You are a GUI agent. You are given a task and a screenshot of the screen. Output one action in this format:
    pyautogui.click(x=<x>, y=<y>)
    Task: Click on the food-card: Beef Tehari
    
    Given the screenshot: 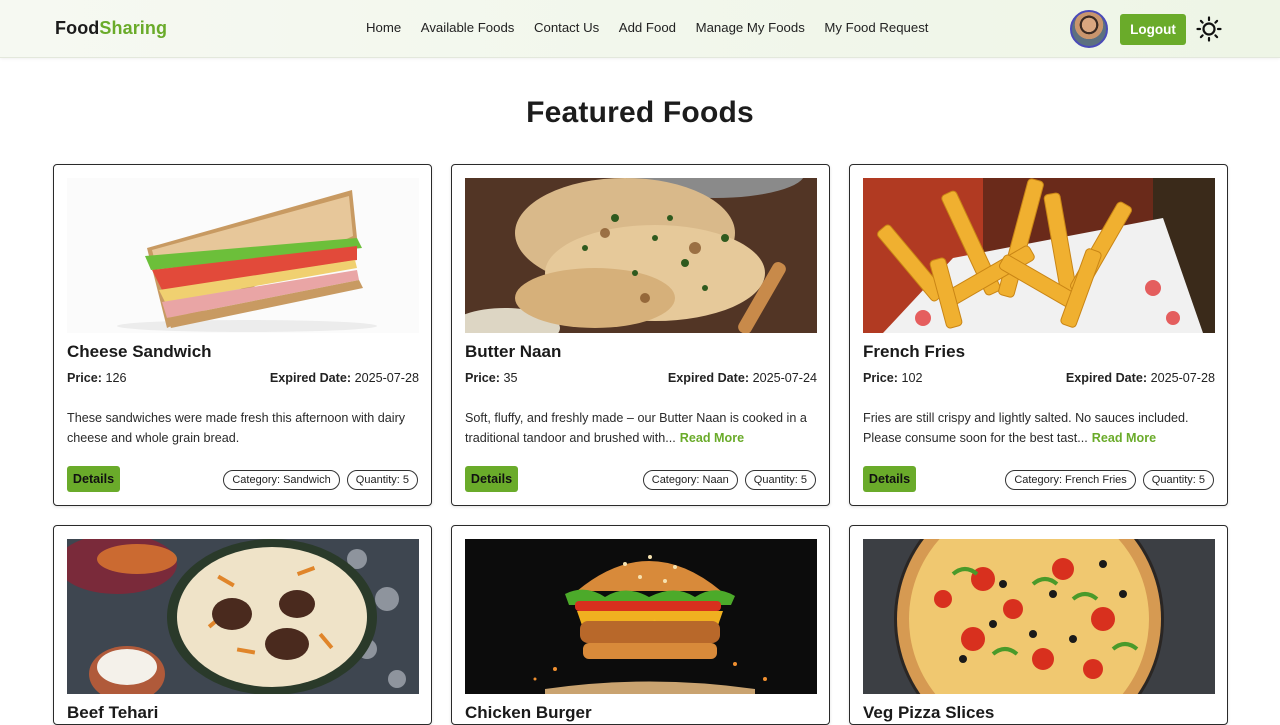 What is the action you would take?
    pyautogui.click(x=242, y=625)
    